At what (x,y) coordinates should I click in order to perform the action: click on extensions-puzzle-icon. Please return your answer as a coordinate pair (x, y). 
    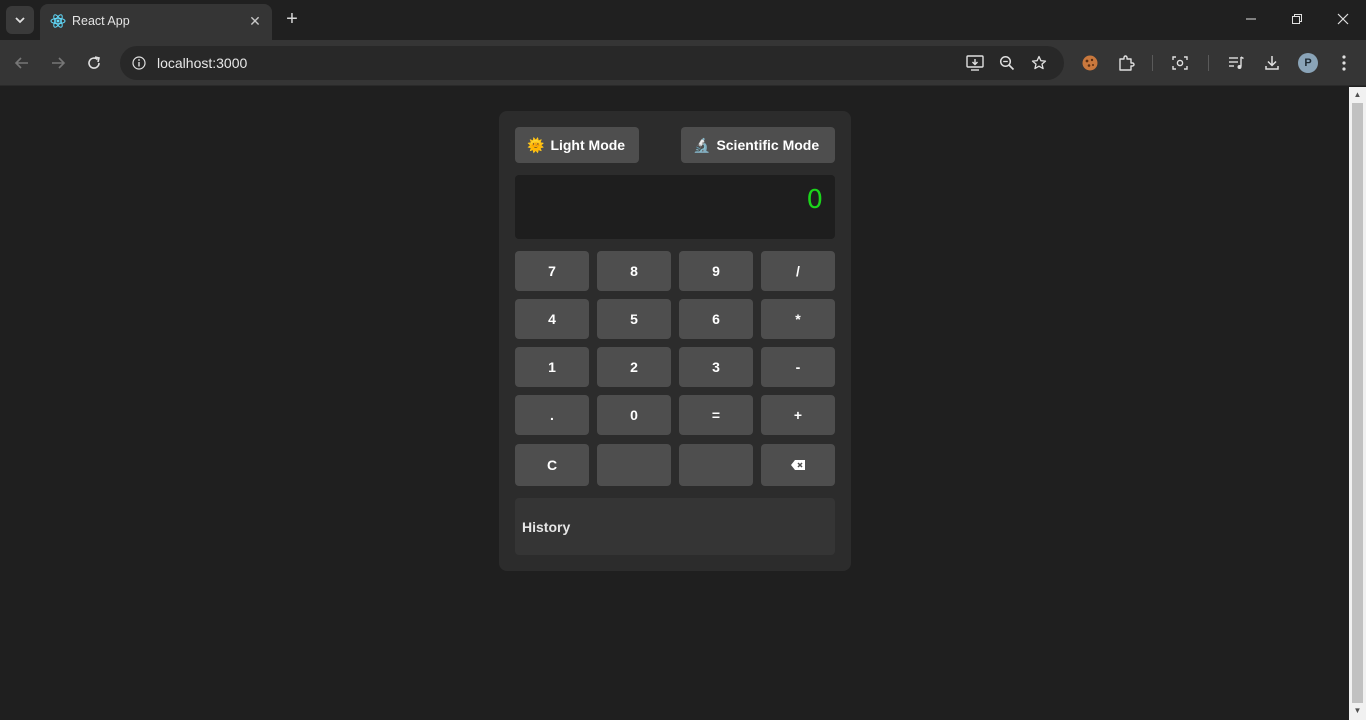
    Looking at the image, I should click on (1126, 63).